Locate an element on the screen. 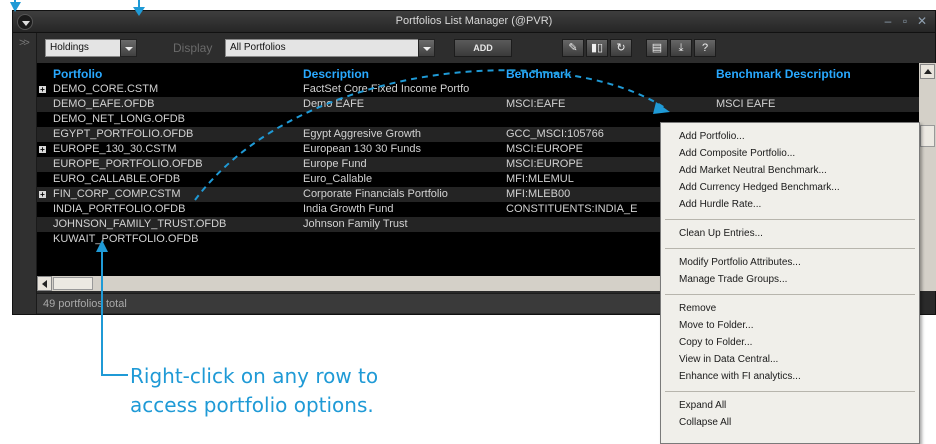  annotation-line-1: Right-click on any row to is located at coordinates (254, 376).